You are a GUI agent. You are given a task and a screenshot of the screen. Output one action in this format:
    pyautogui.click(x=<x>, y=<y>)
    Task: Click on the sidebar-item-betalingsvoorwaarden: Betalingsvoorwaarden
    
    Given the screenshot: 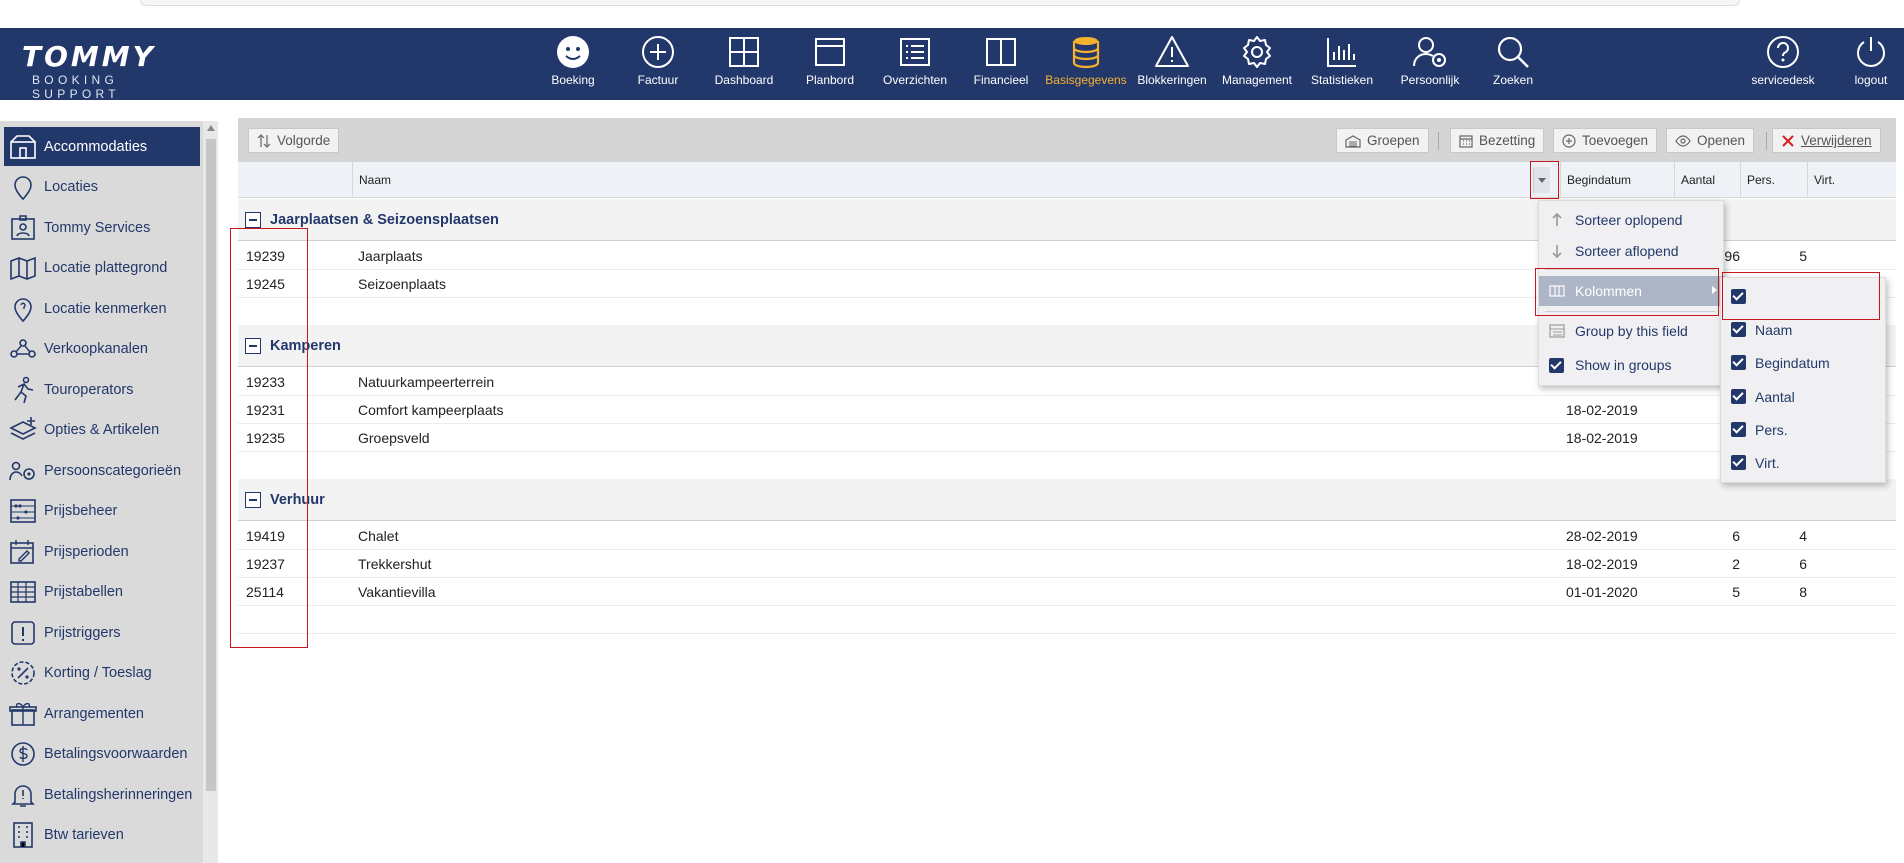 What is the action you would take?
    pyautogui.click(x=102, y=753)
    